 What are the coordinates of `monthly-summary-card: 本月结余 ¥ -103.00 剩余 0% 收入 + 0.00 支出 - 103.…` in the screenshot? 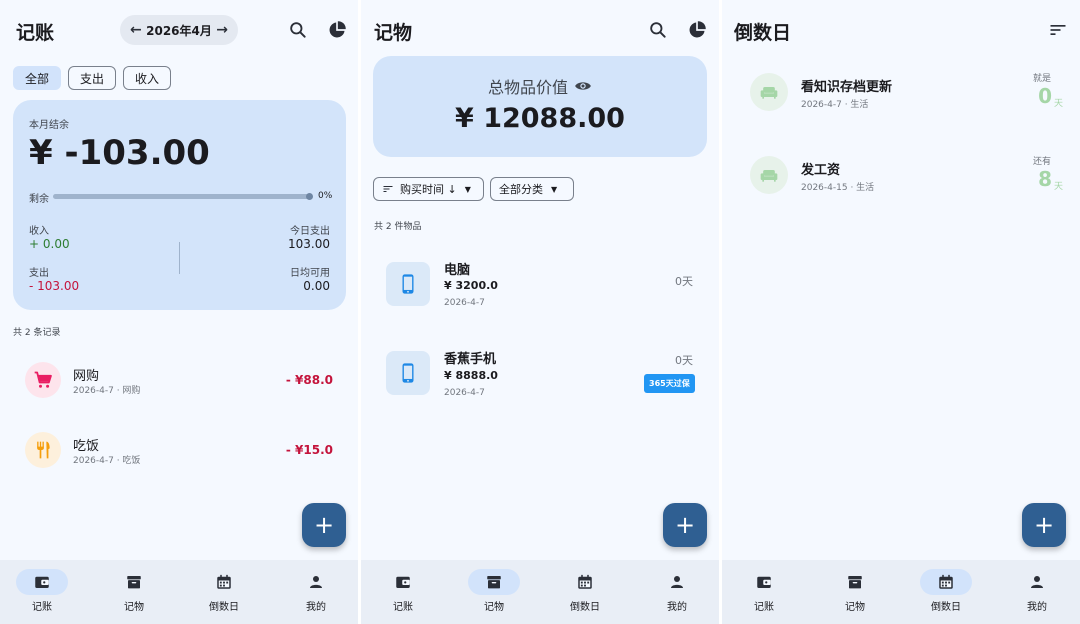 It's located at (179, 205).